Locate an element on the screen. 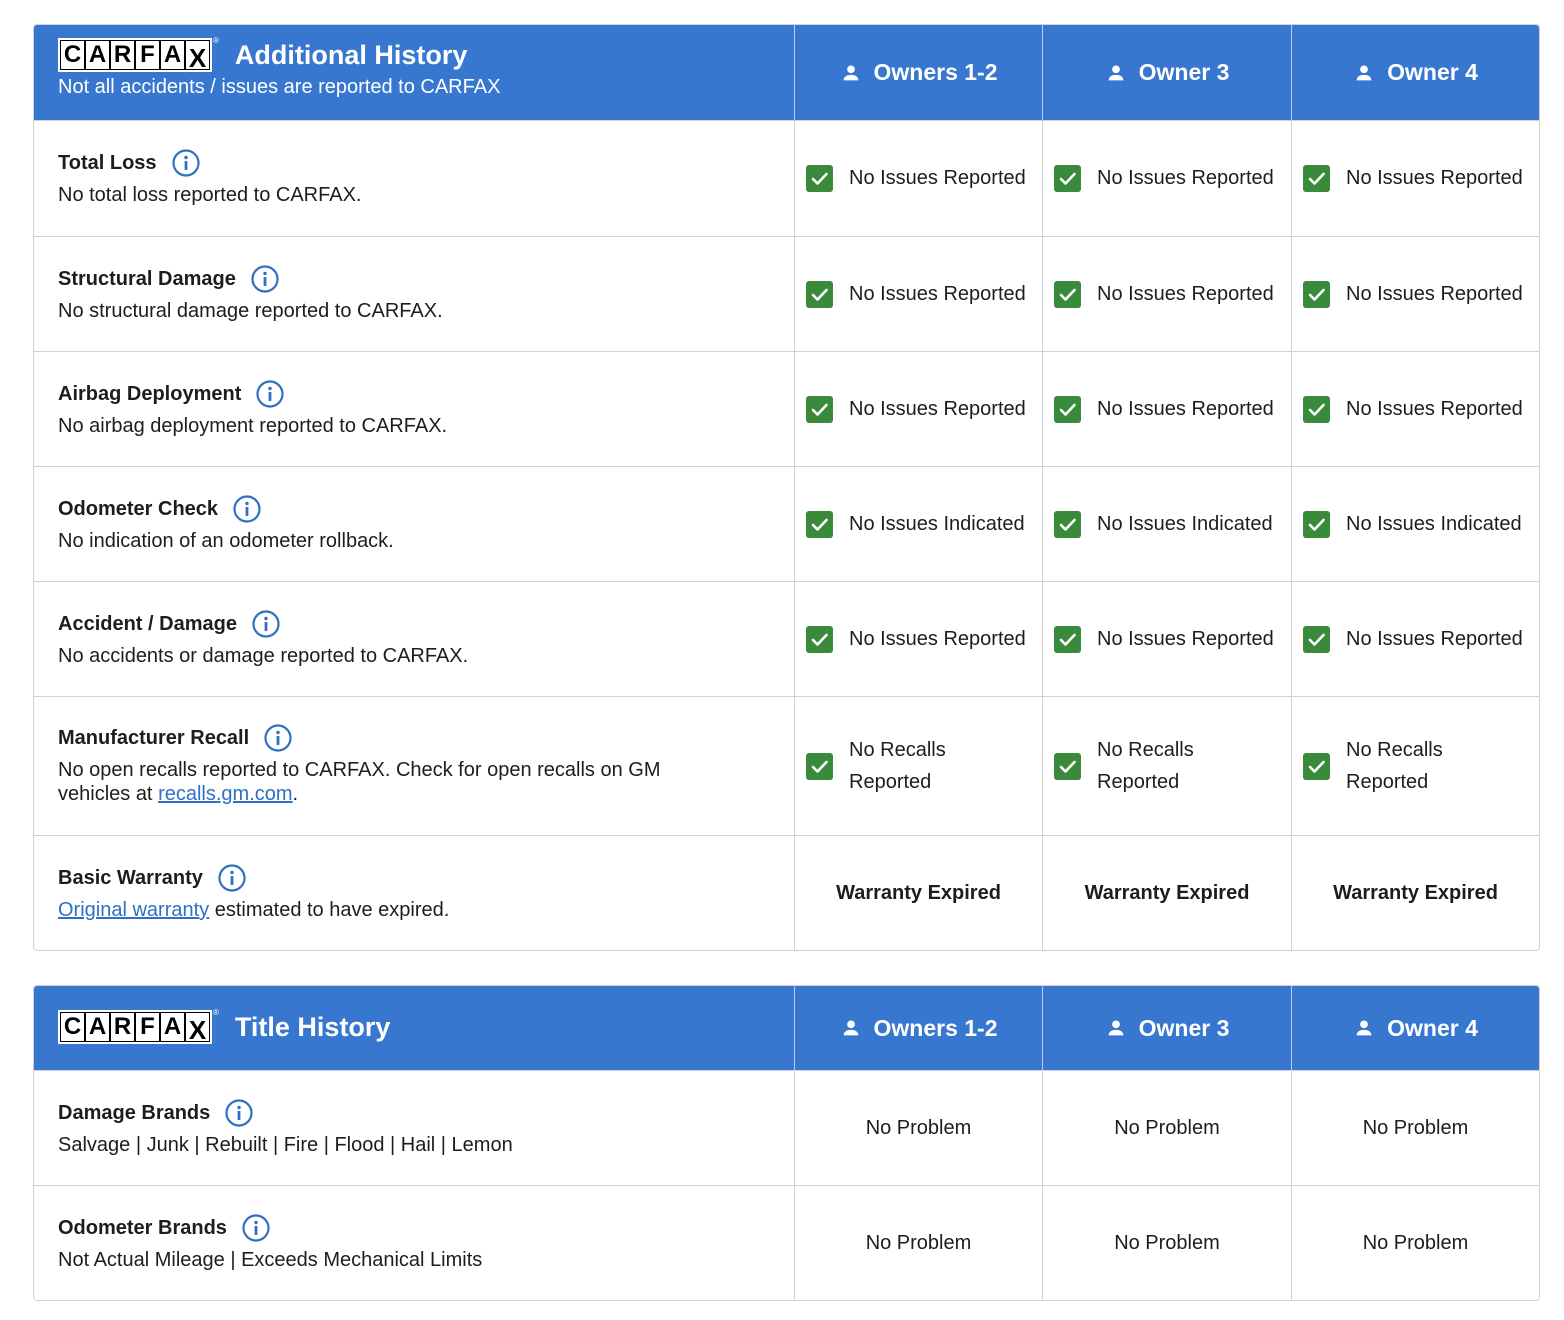 The height and width of the screenshot is (1320, 1564). logo-letter: F is located at coordinates (147, 55).